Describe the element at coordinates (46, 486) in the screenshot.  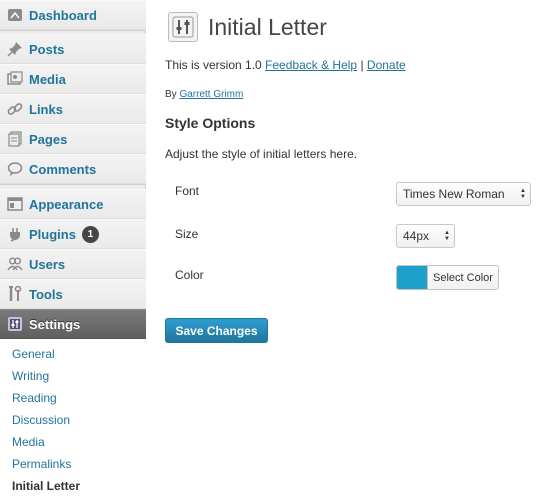
I see `submenu-item-initial-letter: Initial Letter` at that location.